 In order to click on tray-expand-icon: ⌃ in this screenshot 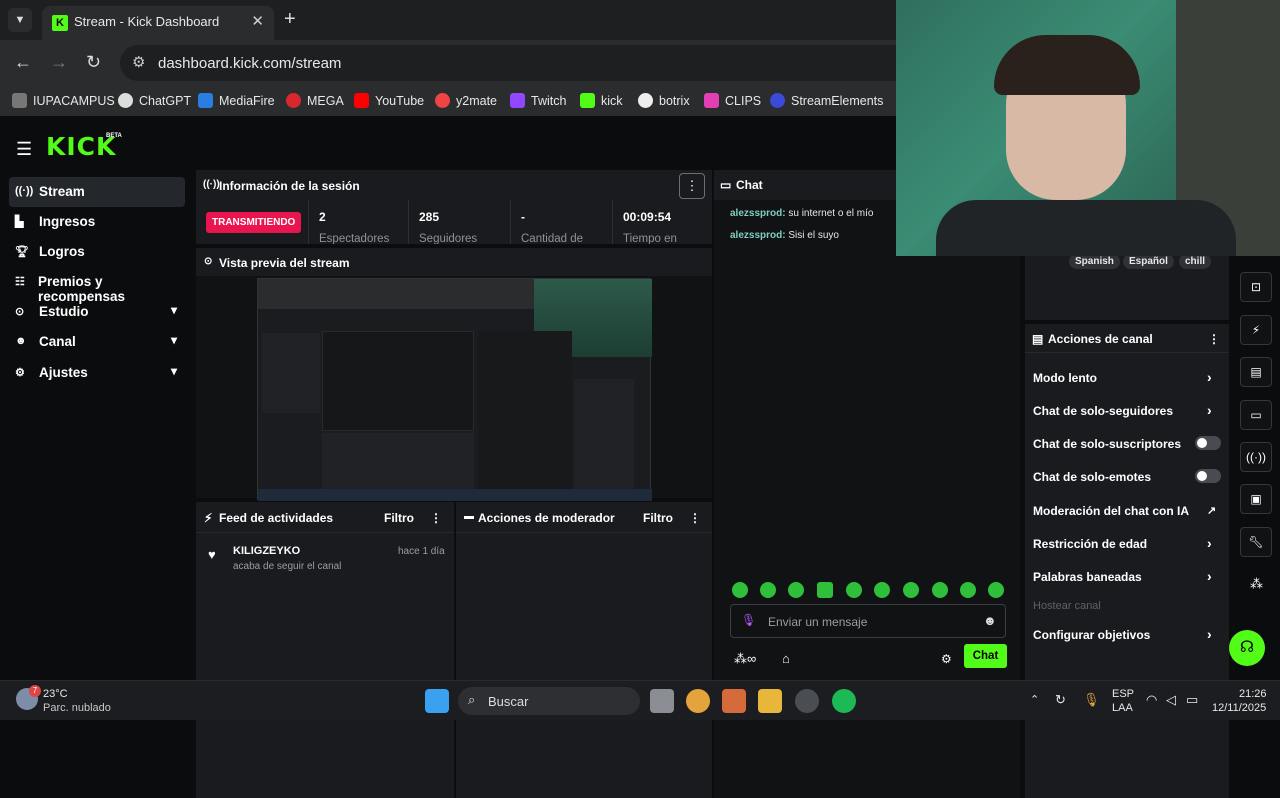, I will do `click(1034, 699)`.